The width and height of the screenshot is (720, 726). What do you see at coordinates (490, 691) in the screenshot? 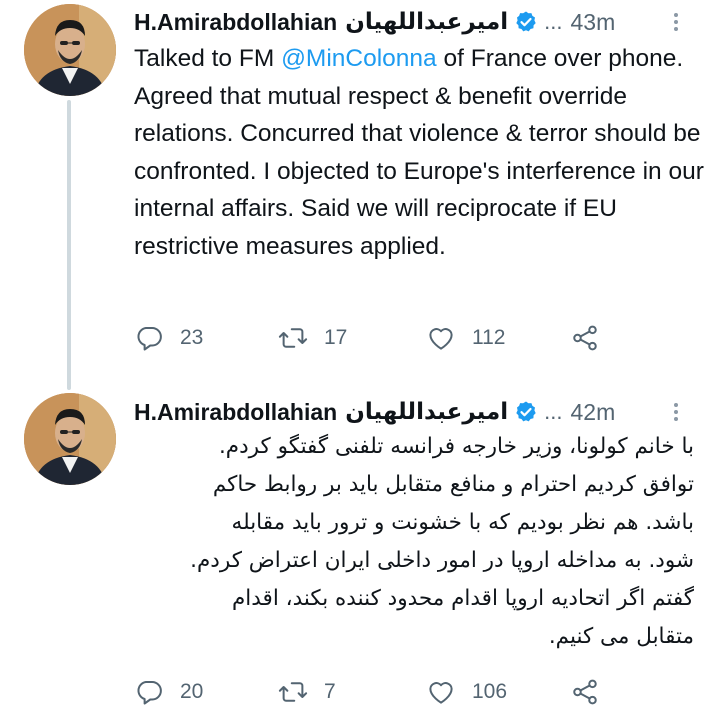
I see `like-count: 106` at bounding box center [490, 691].